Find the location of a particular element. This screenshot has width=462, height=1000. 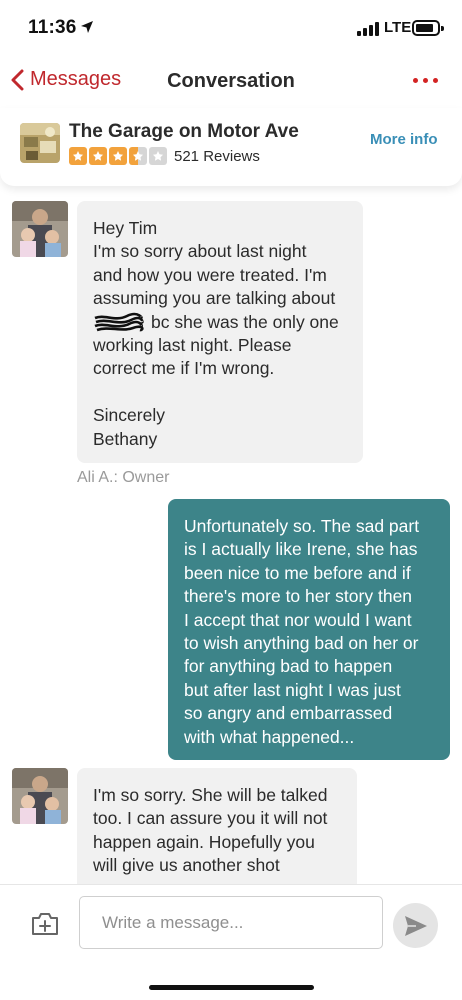

camera-plus-icon is located at coordinates (45, 924).